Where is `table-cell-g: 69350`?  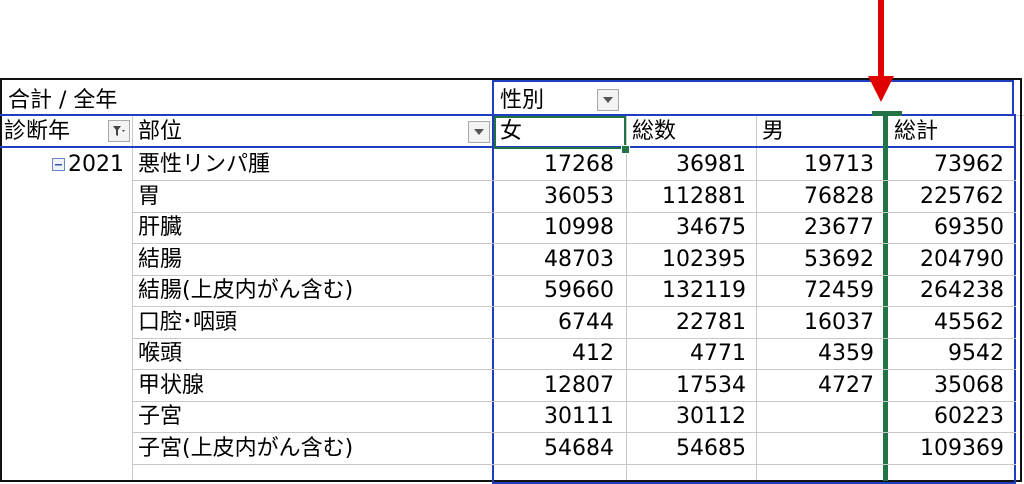 table-cell-g: 69350 is located at coordinates (951, 228).